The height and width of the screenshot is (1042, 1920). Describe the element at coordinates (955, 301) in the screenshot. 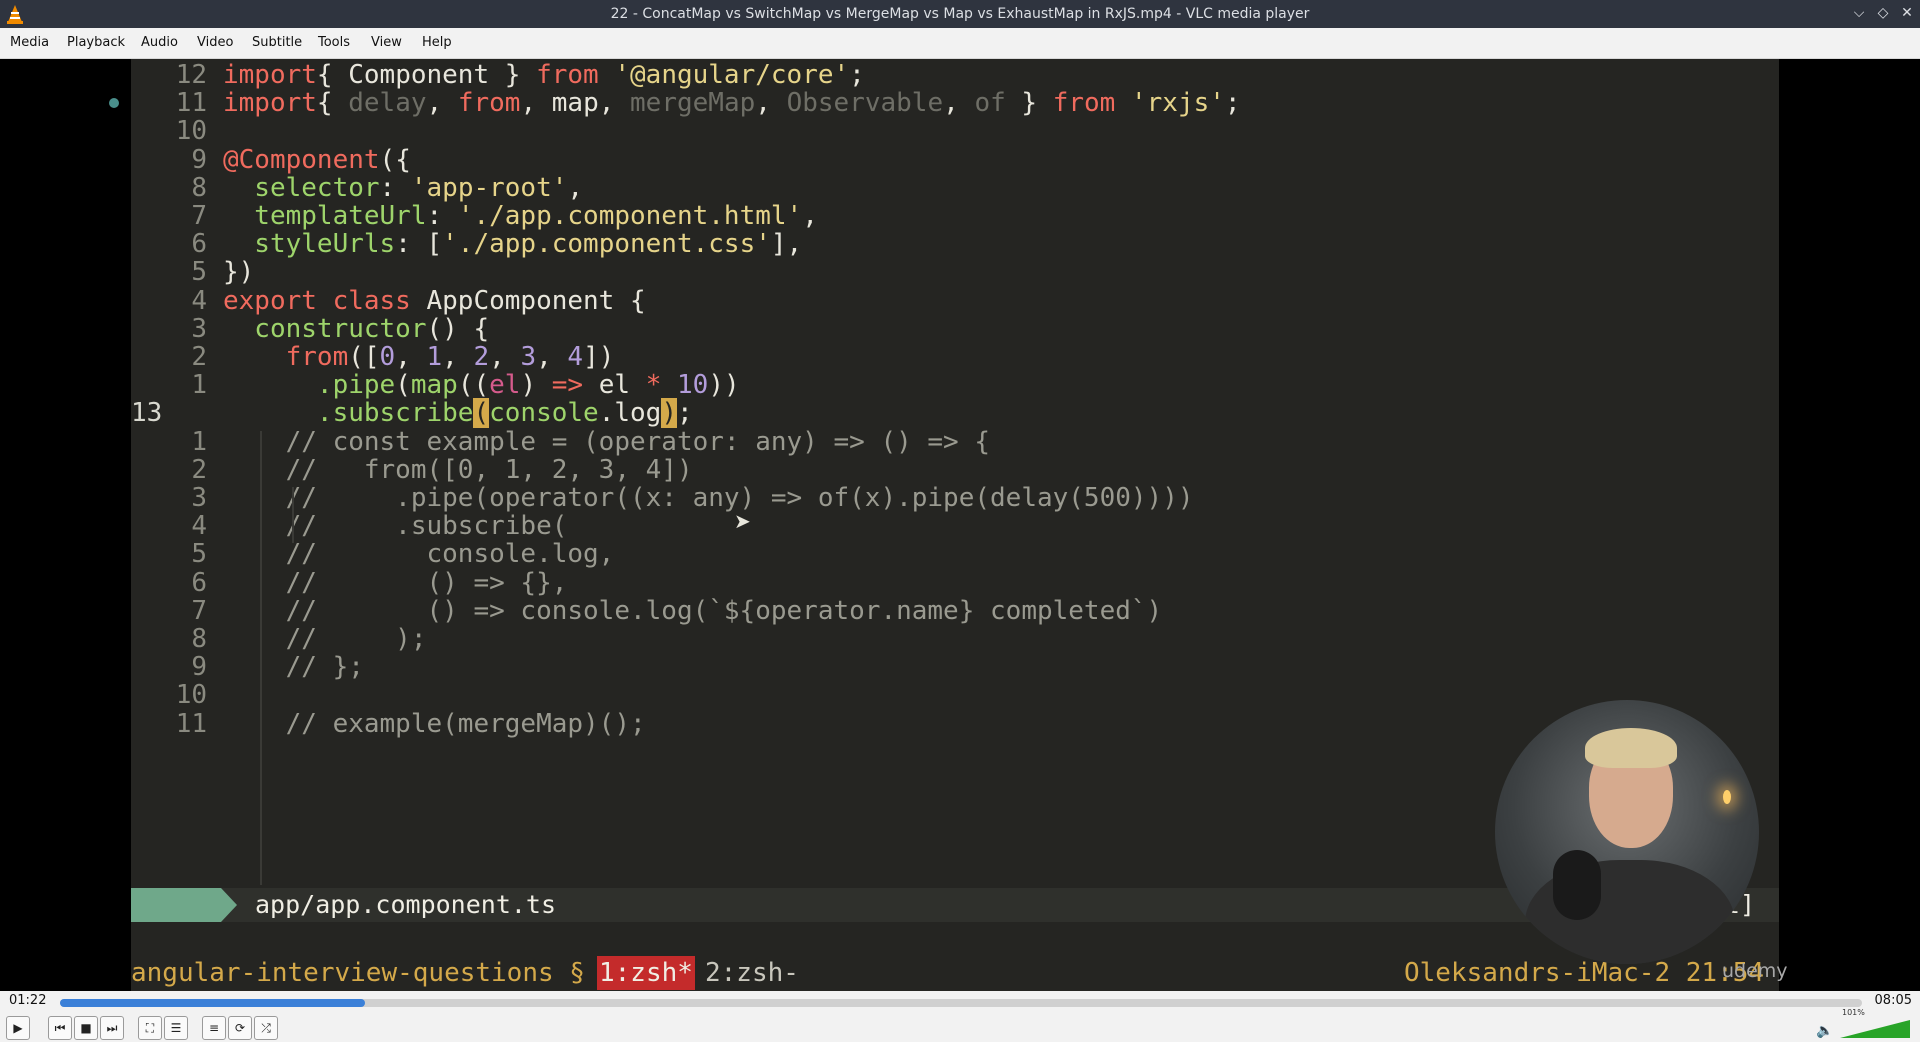

I see `code-line: 4 export class AppComponent {` at that location.